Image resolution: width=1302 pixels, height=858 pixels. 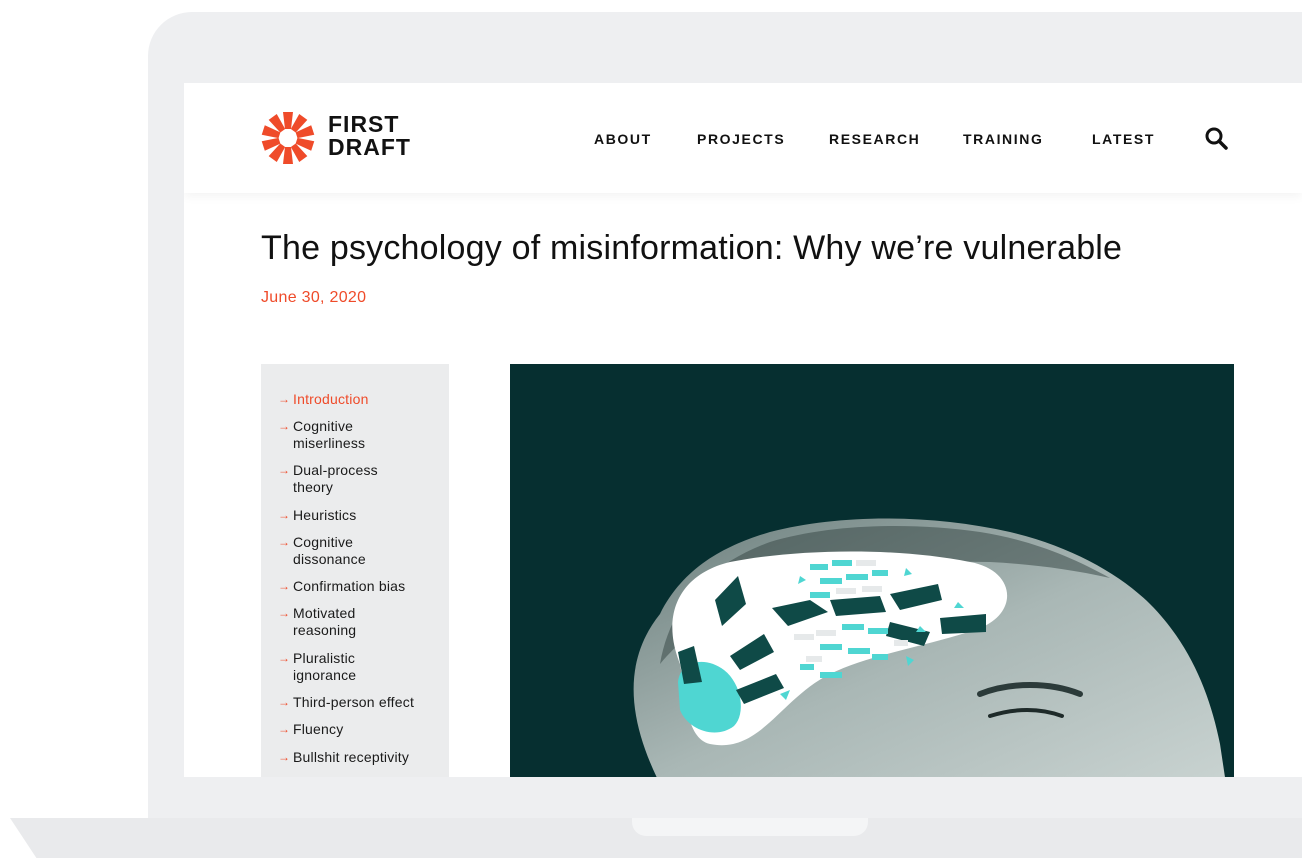 I want to click on brand-logo: FIRST DRAFT, so click(x=340, y=138).